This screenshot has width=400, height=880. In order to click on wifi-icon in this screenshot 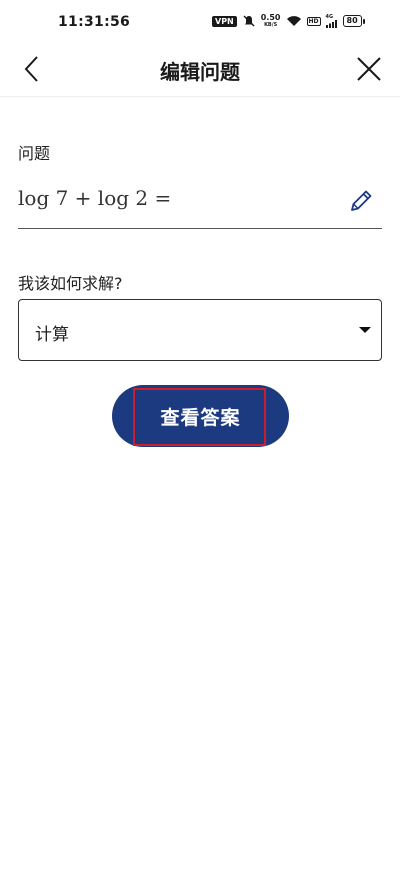, I will do `click(293, 21)`.